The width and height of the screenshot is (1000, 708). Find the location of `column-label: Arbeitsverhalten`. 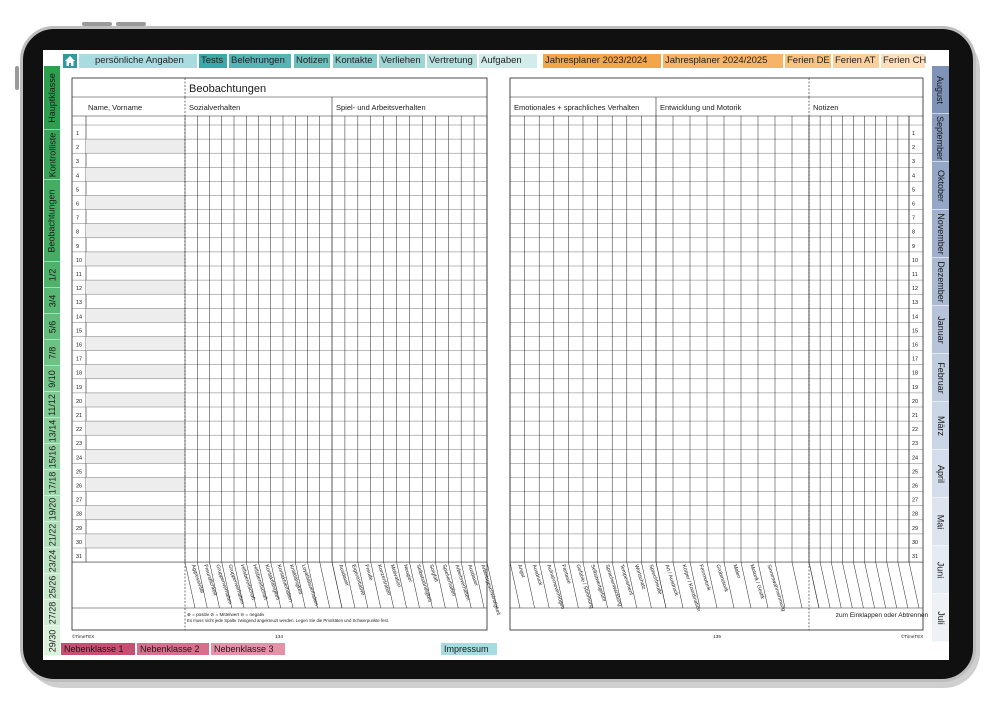

column-label: Arbeitsverhalten is located at coordinates (461, 583).